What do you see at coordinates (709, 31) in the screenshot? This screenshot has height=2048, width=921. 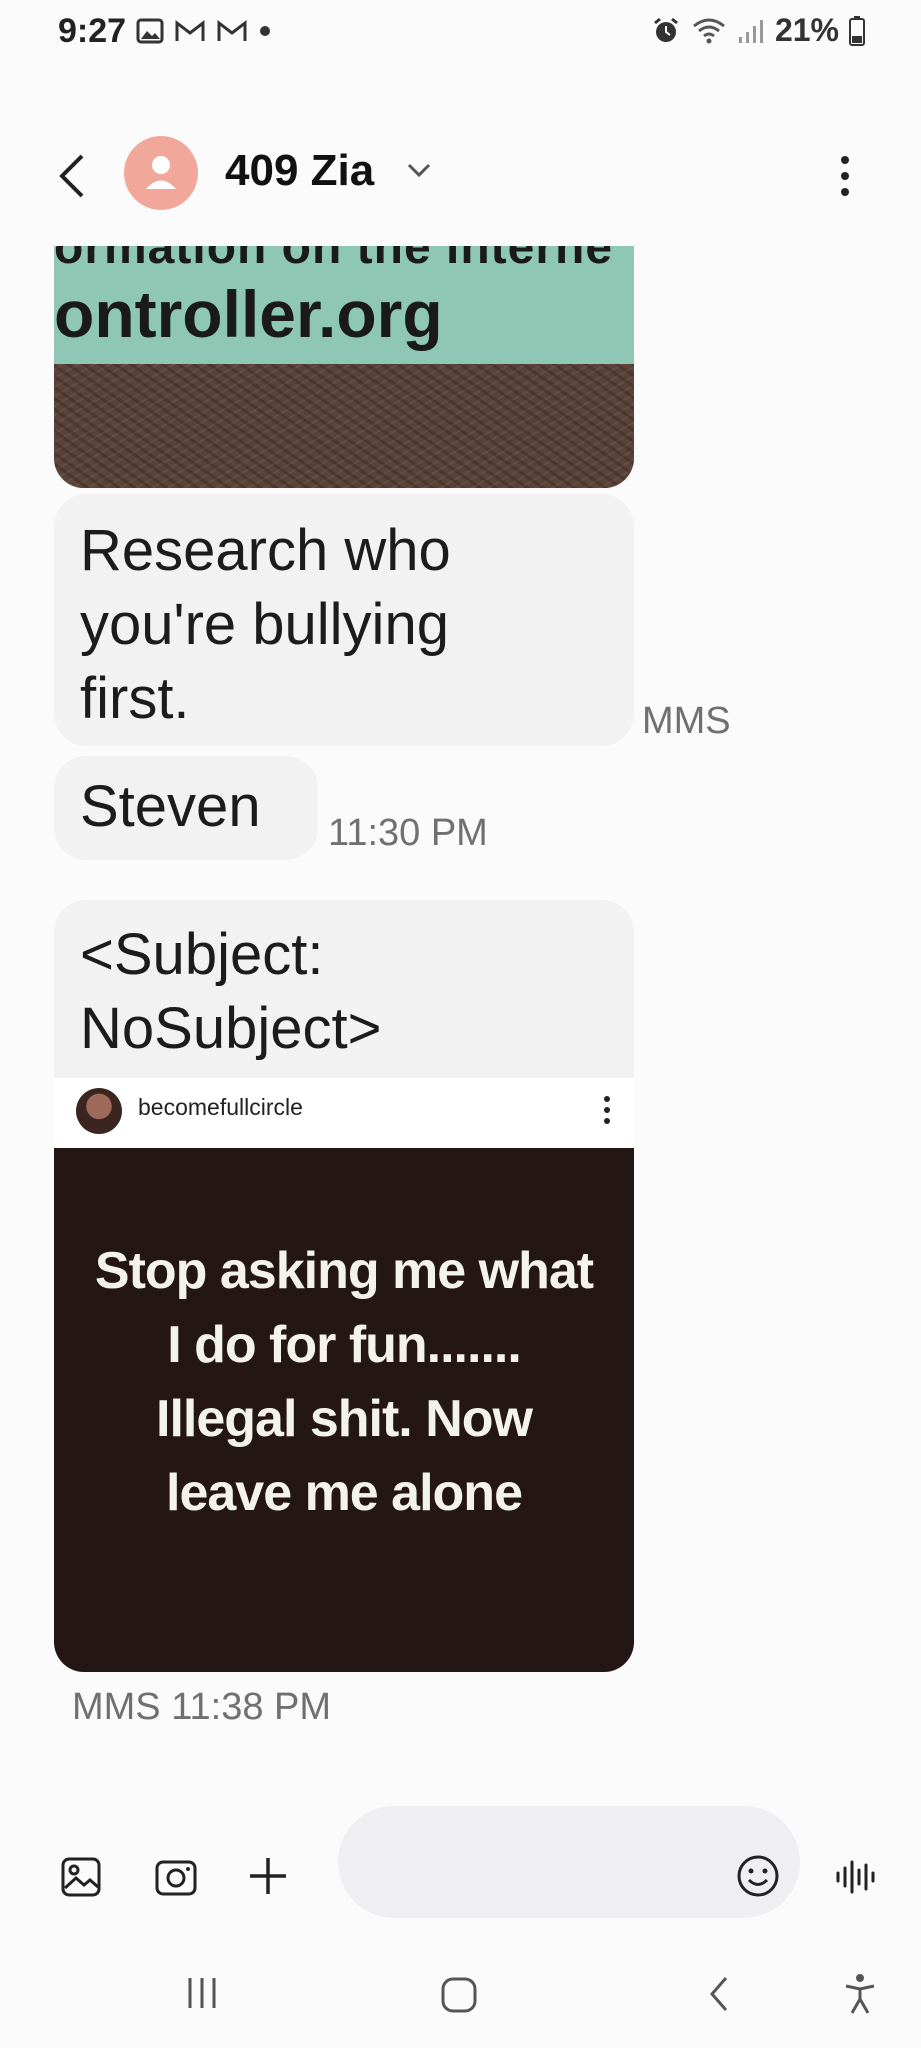 I see `wifi-icon` at bounding box center [709, 31].